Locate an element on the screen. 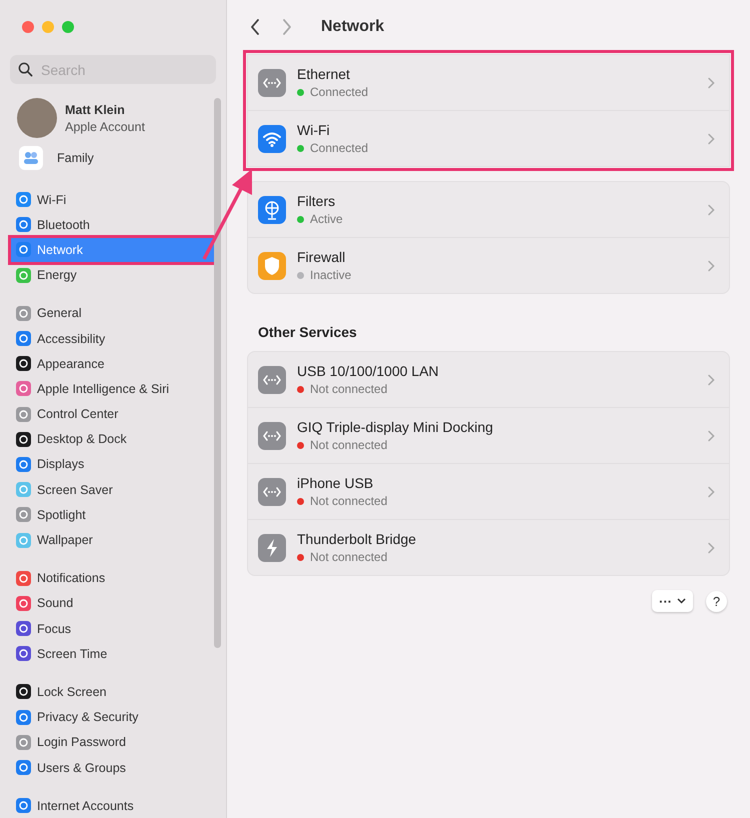  sidebar-item: Desktop & Dock is located at coordinates (113, 439).